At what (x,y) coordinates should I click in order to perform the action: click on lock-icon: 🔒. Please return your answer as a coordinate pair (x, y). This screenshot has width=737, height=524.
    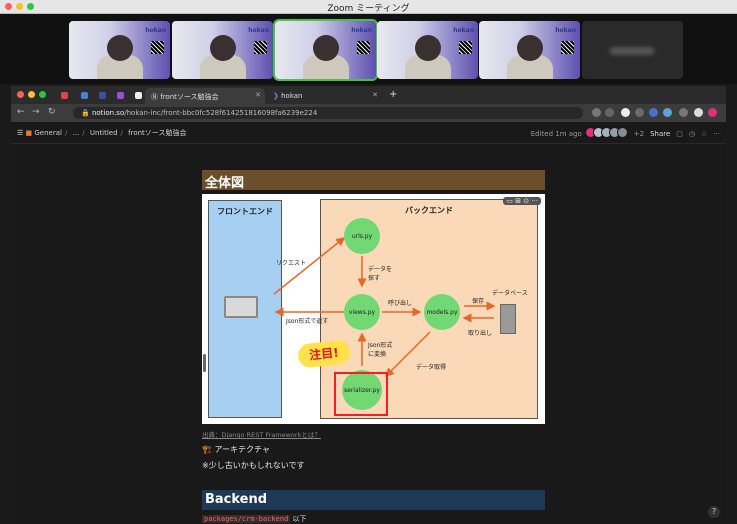
    Looking at the image, I should click on (86, 113).